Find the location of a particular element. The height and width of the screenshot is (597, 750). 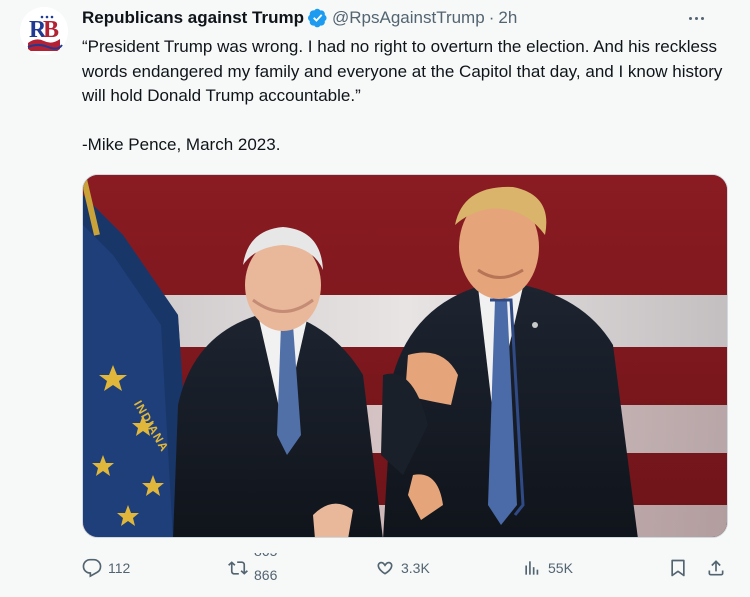

more-button is located at coordinates (696, 18).